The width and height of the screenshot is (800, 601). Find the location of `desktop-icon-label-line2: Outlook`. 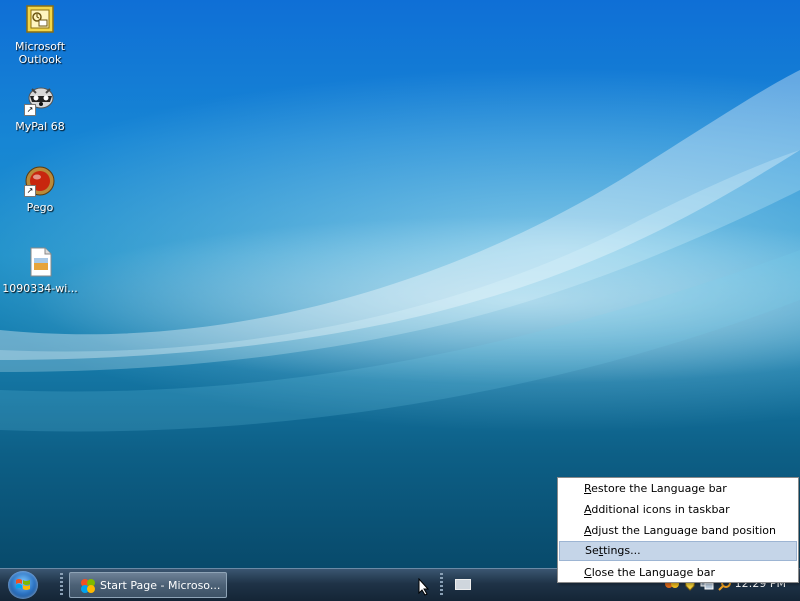

desktop-icon-label-line2: Outlook is located at coordinates (40, 59).